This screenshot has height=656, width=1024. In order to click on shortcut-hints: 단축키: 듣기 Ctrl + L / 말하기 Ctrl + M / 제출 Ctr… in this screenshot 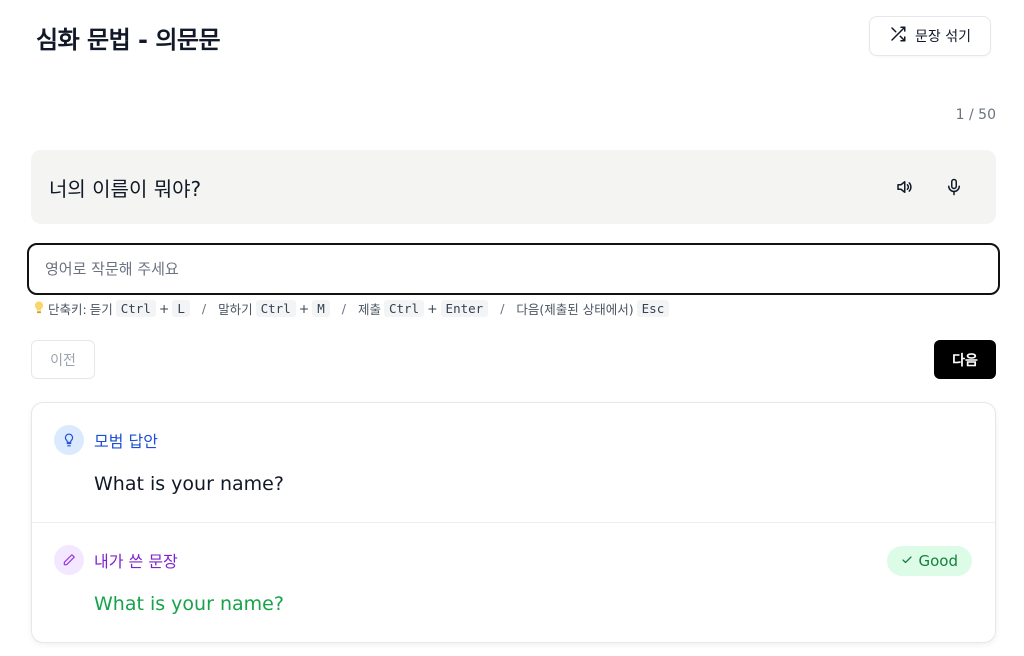, I will do `click(352, 308)`.